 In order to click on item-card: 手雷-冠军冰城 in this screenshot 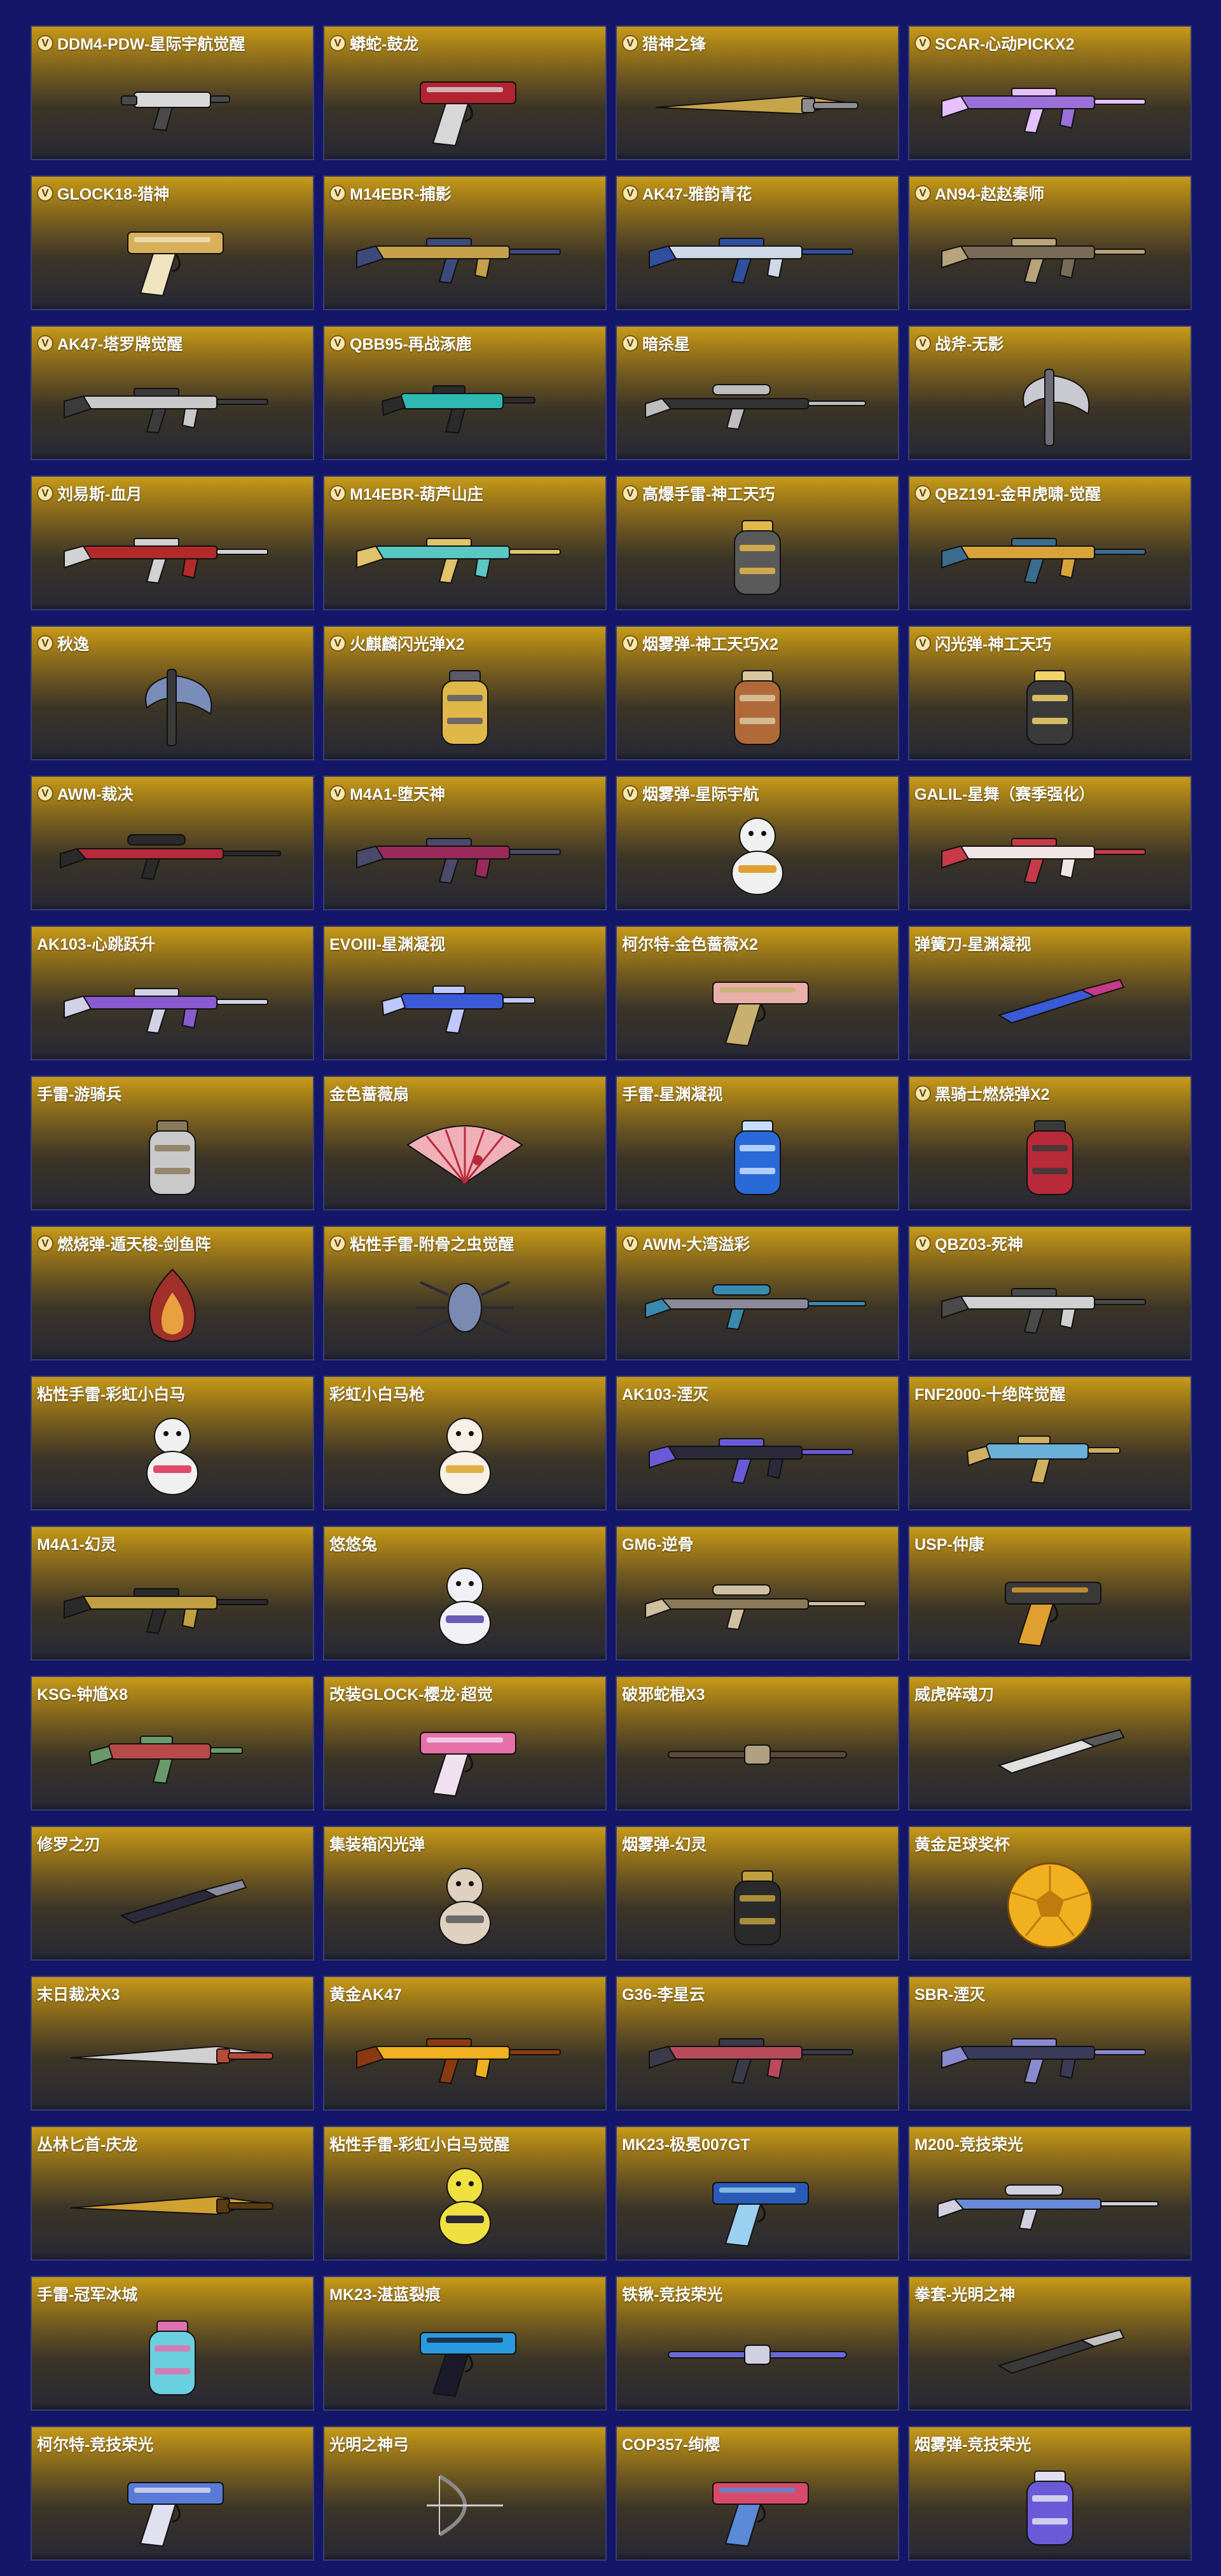, I will do `click(172, 2343)`.